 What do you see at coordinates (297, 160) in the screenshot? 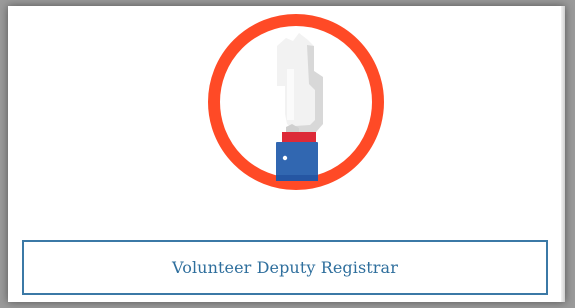
I see `blue-cuff` at bounding box center [297, 160].